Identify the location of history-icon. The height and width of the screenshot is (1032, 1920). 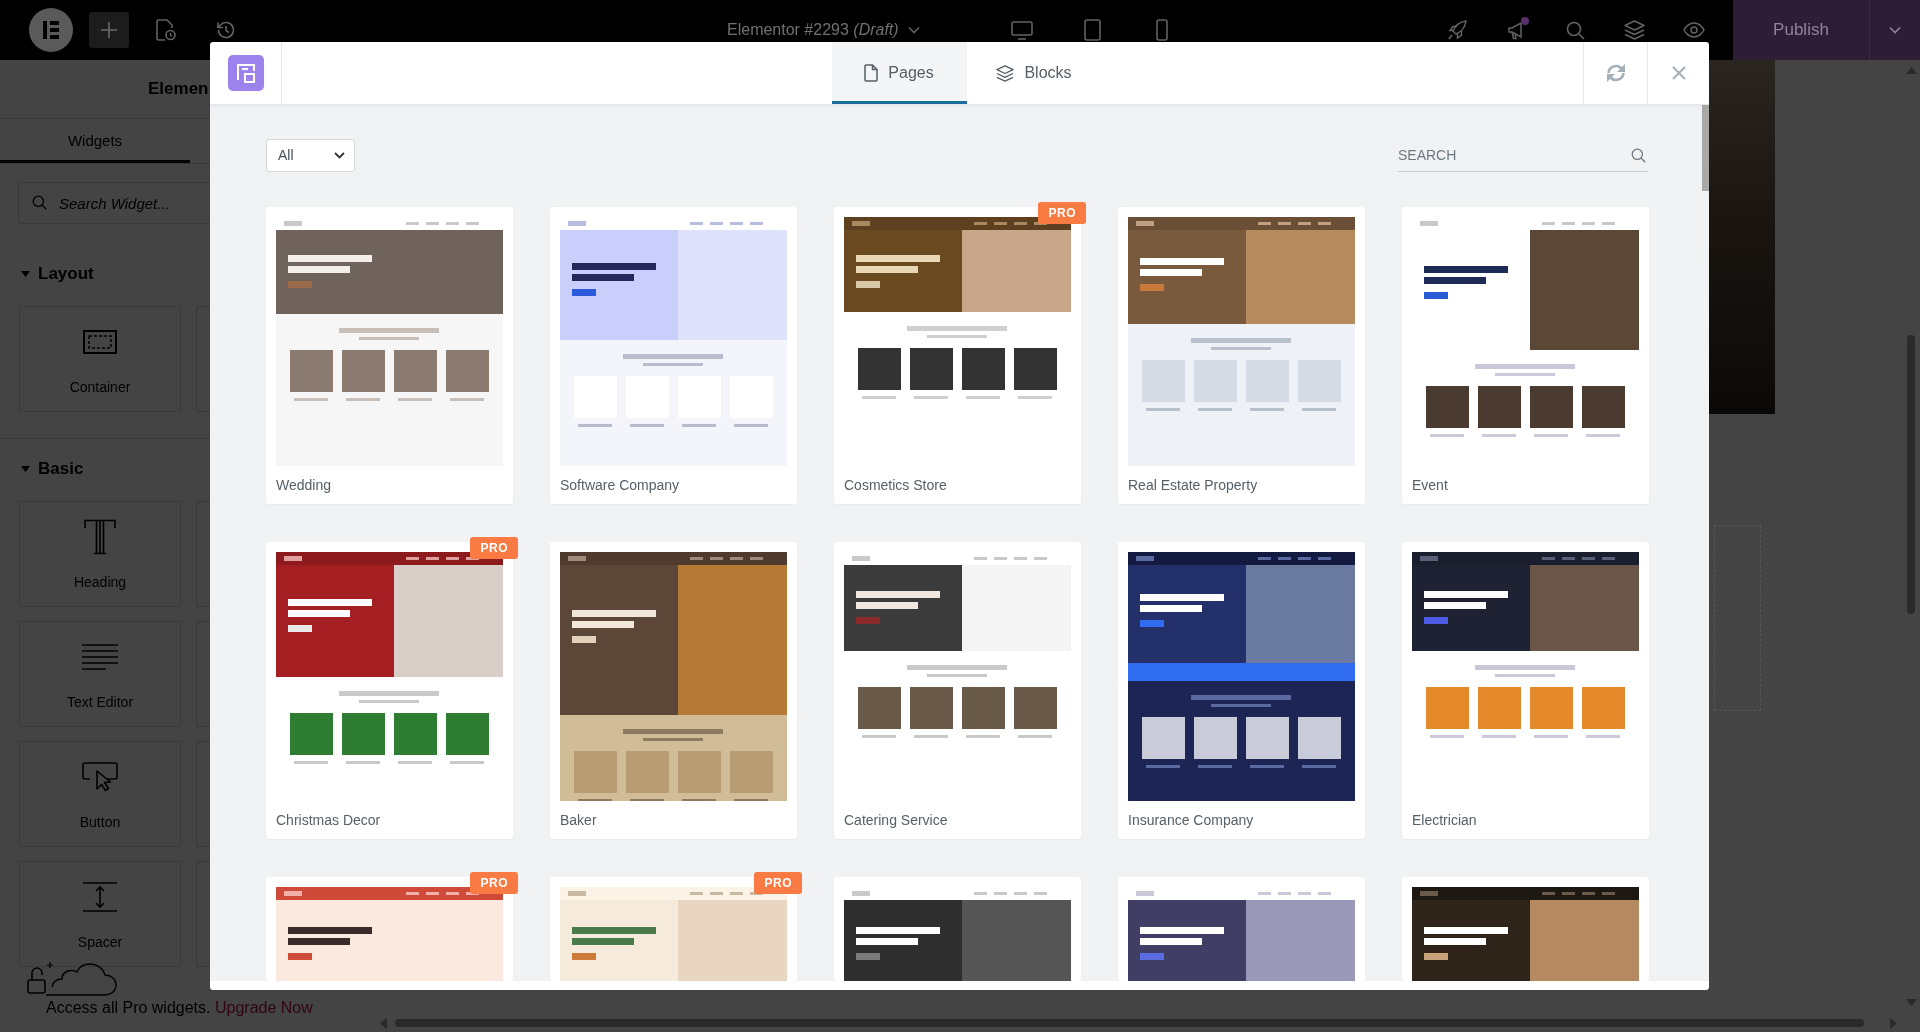
(226, 30).